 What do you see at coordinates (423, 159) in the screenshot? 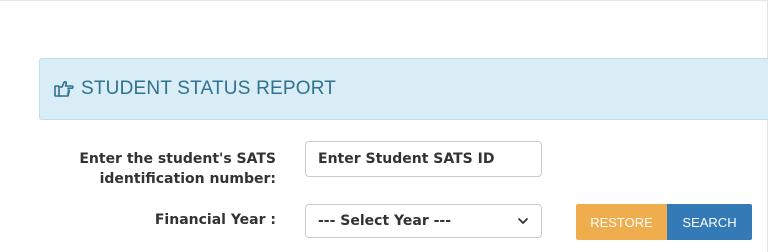
I see `sats-id-input` at bounding box center [423, 159].